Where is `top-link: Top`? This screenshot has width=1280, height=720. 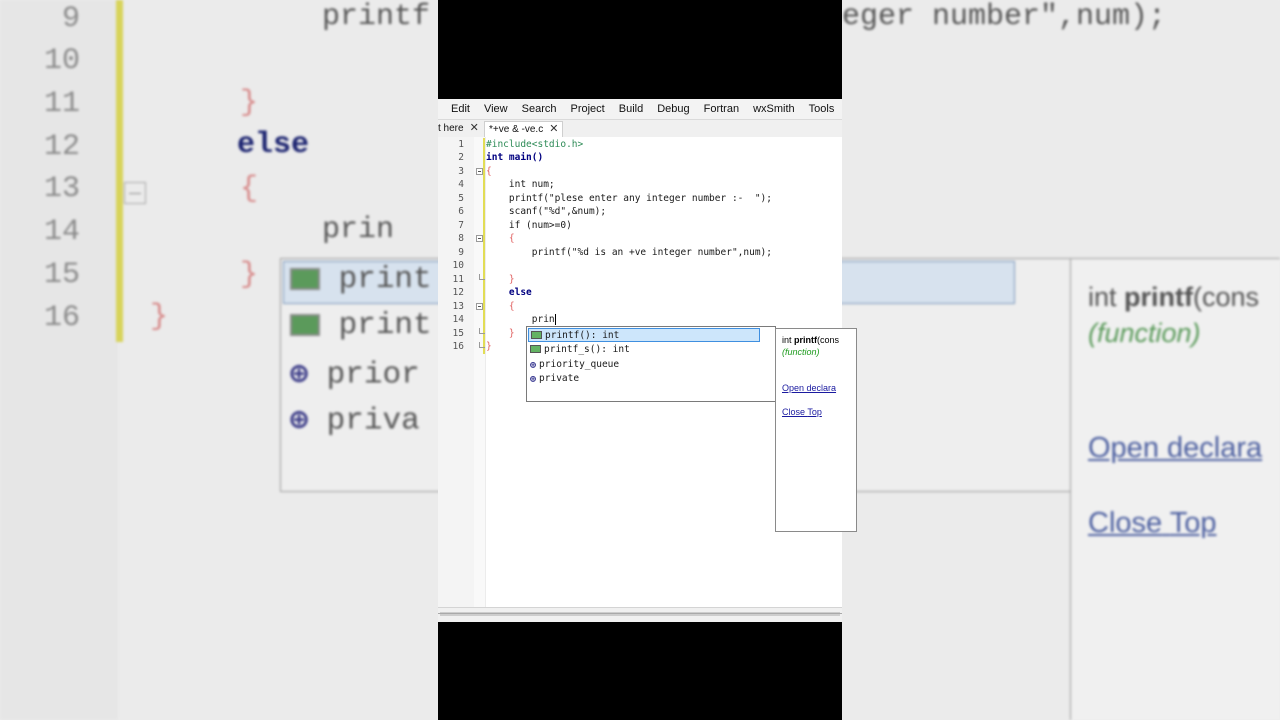 top-link: Top is located at coordinates (814, 412).